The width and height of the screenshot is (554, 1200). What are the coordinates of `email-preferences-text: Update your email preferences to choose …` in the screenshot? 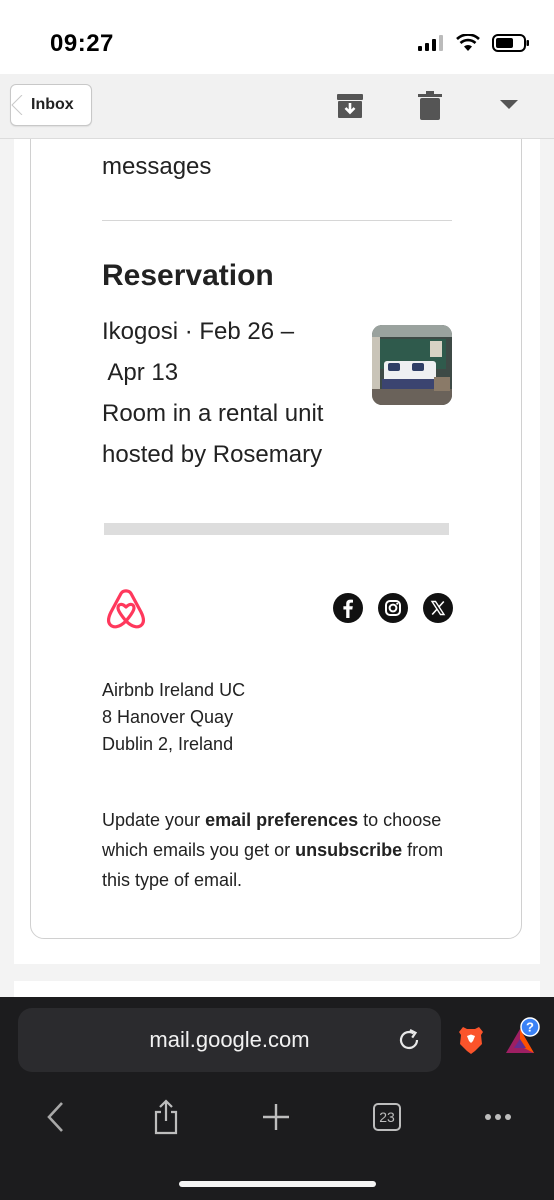 It's located at (282, 850).